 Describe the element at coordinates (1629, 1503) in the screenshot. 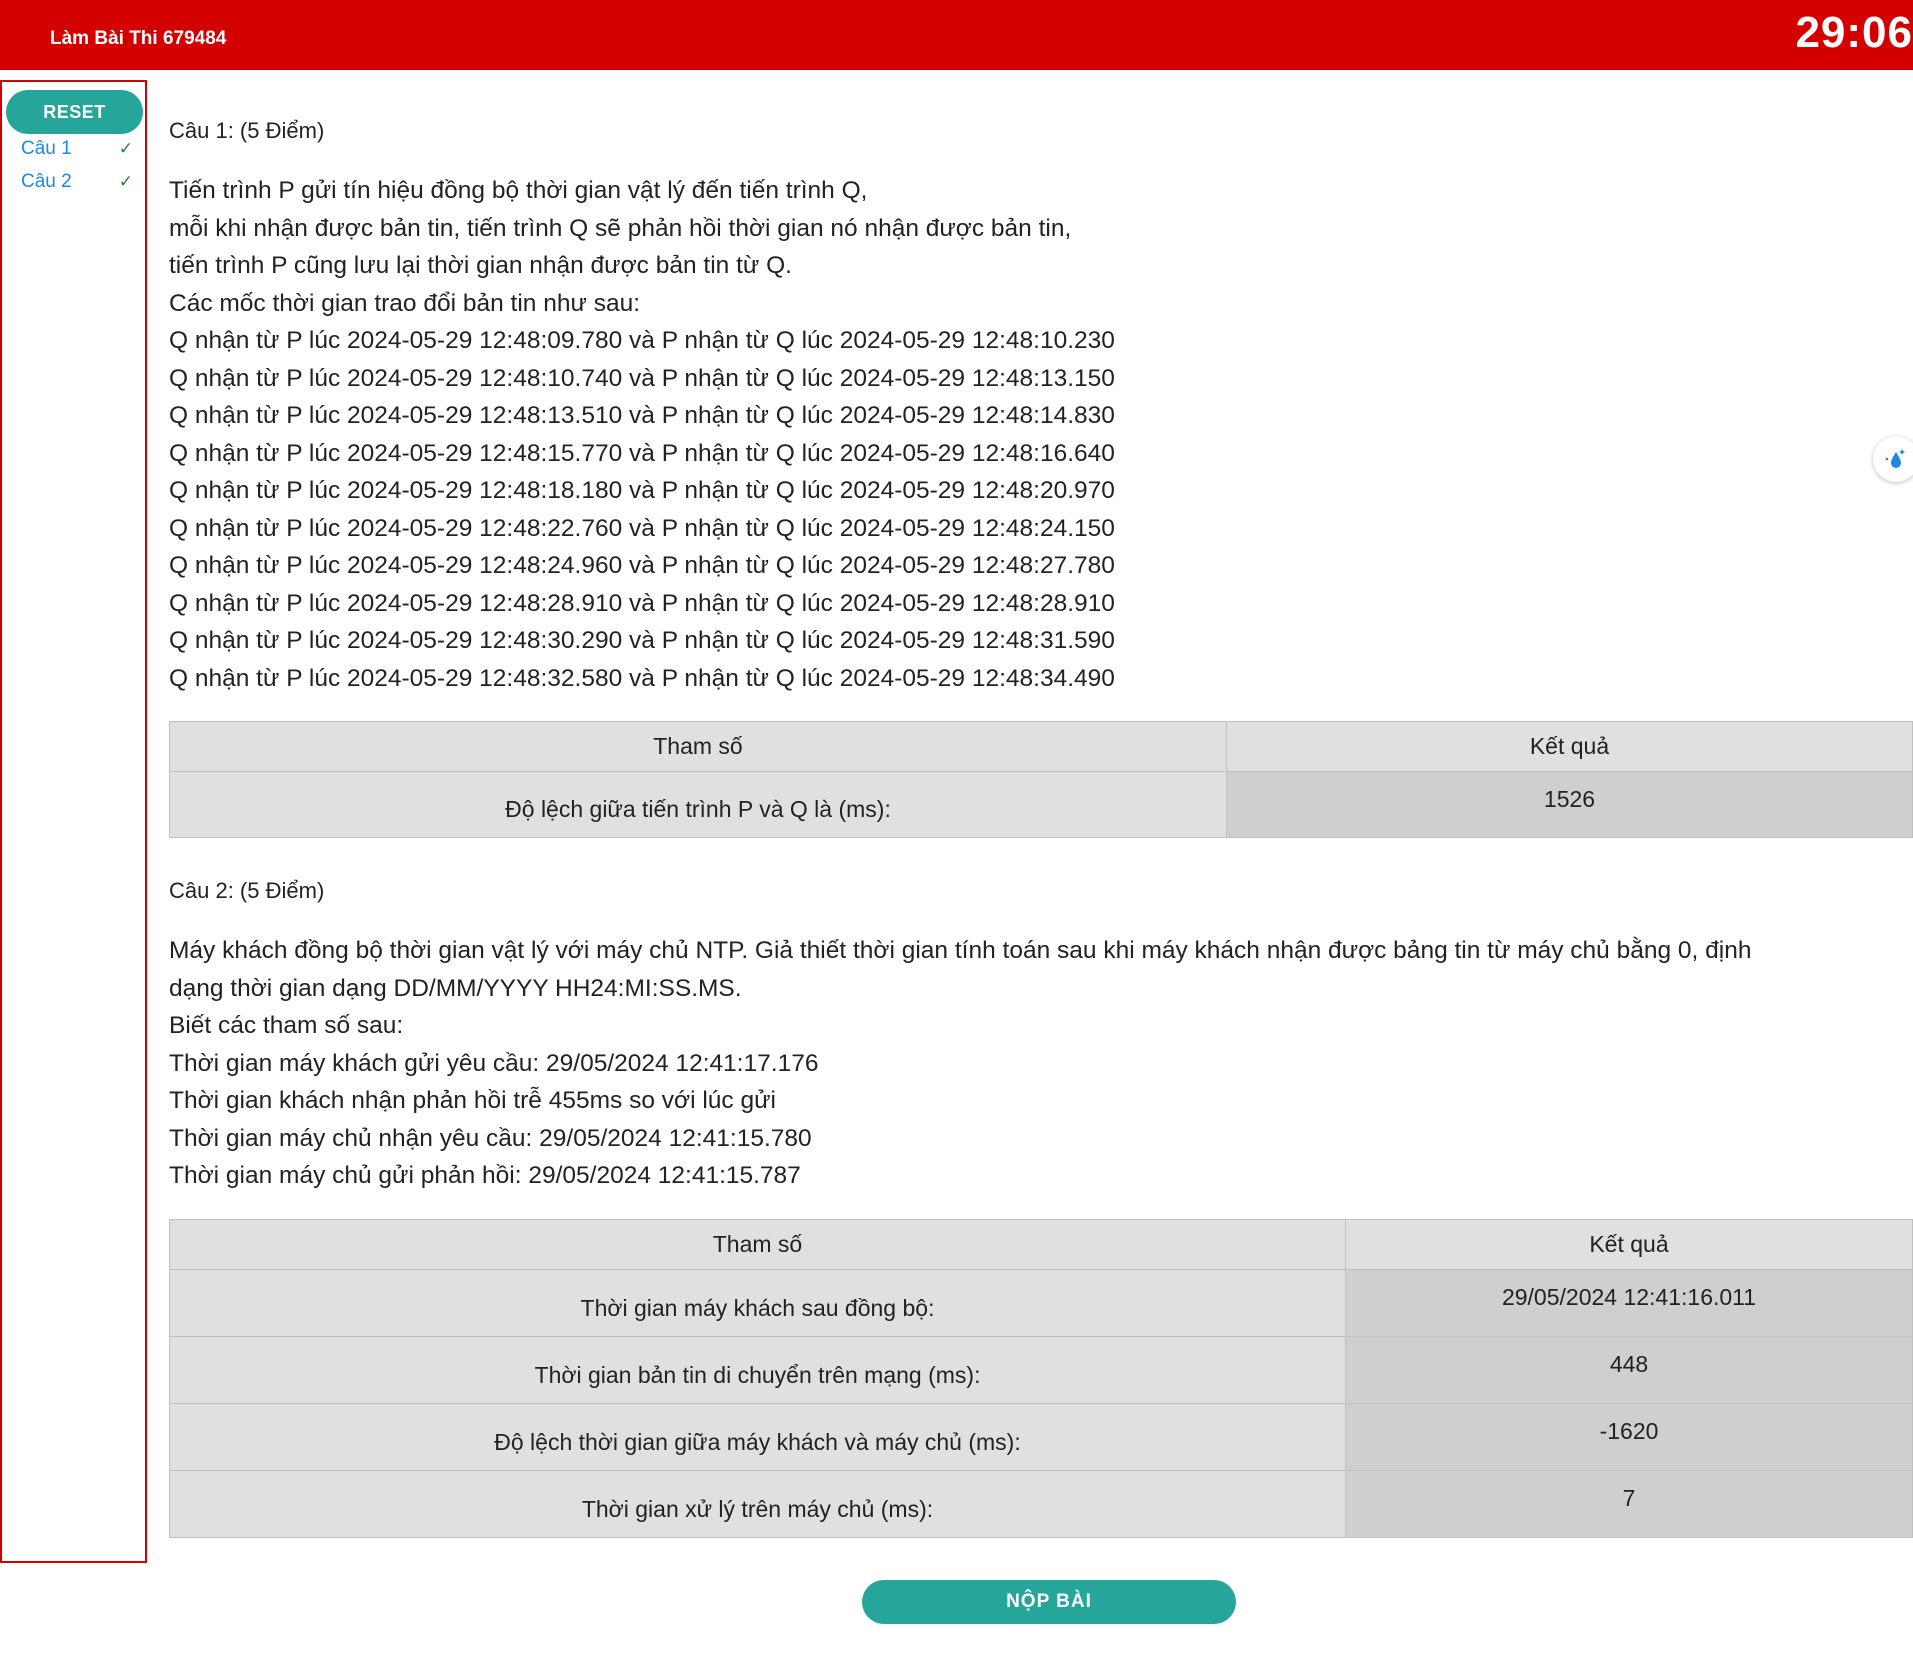

I see `answer-input: 7` at that location.